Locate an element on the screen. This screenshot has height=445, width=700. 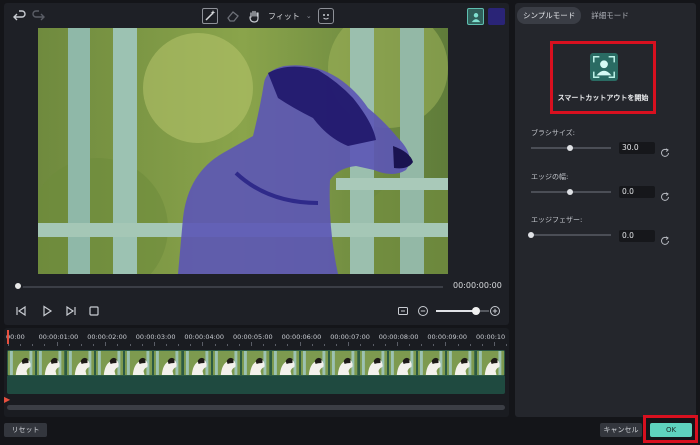
brush-size-reset-icon is located at coordinates (665, 150).